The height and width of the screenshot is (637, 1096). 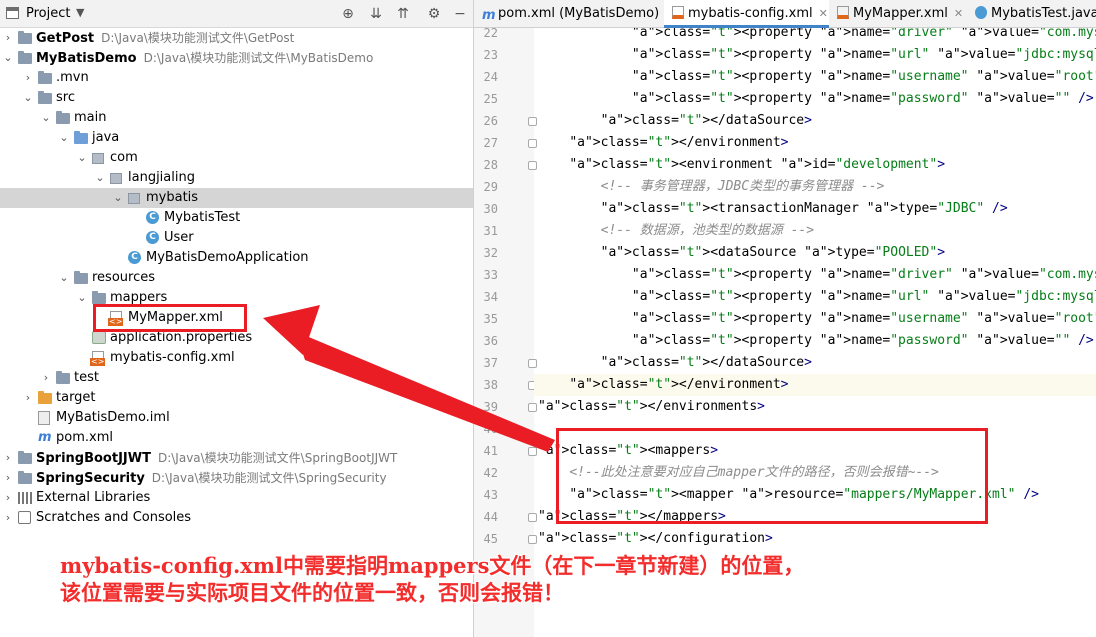 What do you see at coordinates (236, 198) in the screenshot?
I see `tree-item: ⌄ mybatis` at bounding box center [236, 198].